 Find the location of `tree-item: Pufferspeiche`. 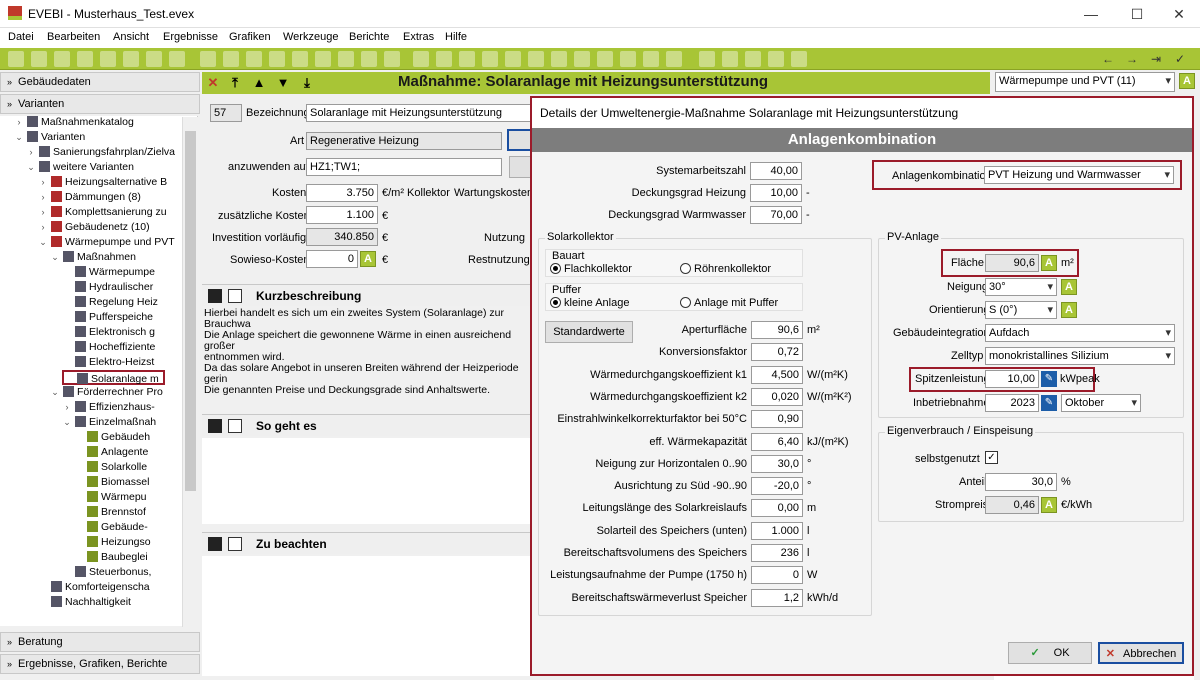

tree-item: Pufferspeiche is located at coordinates (107, 317).